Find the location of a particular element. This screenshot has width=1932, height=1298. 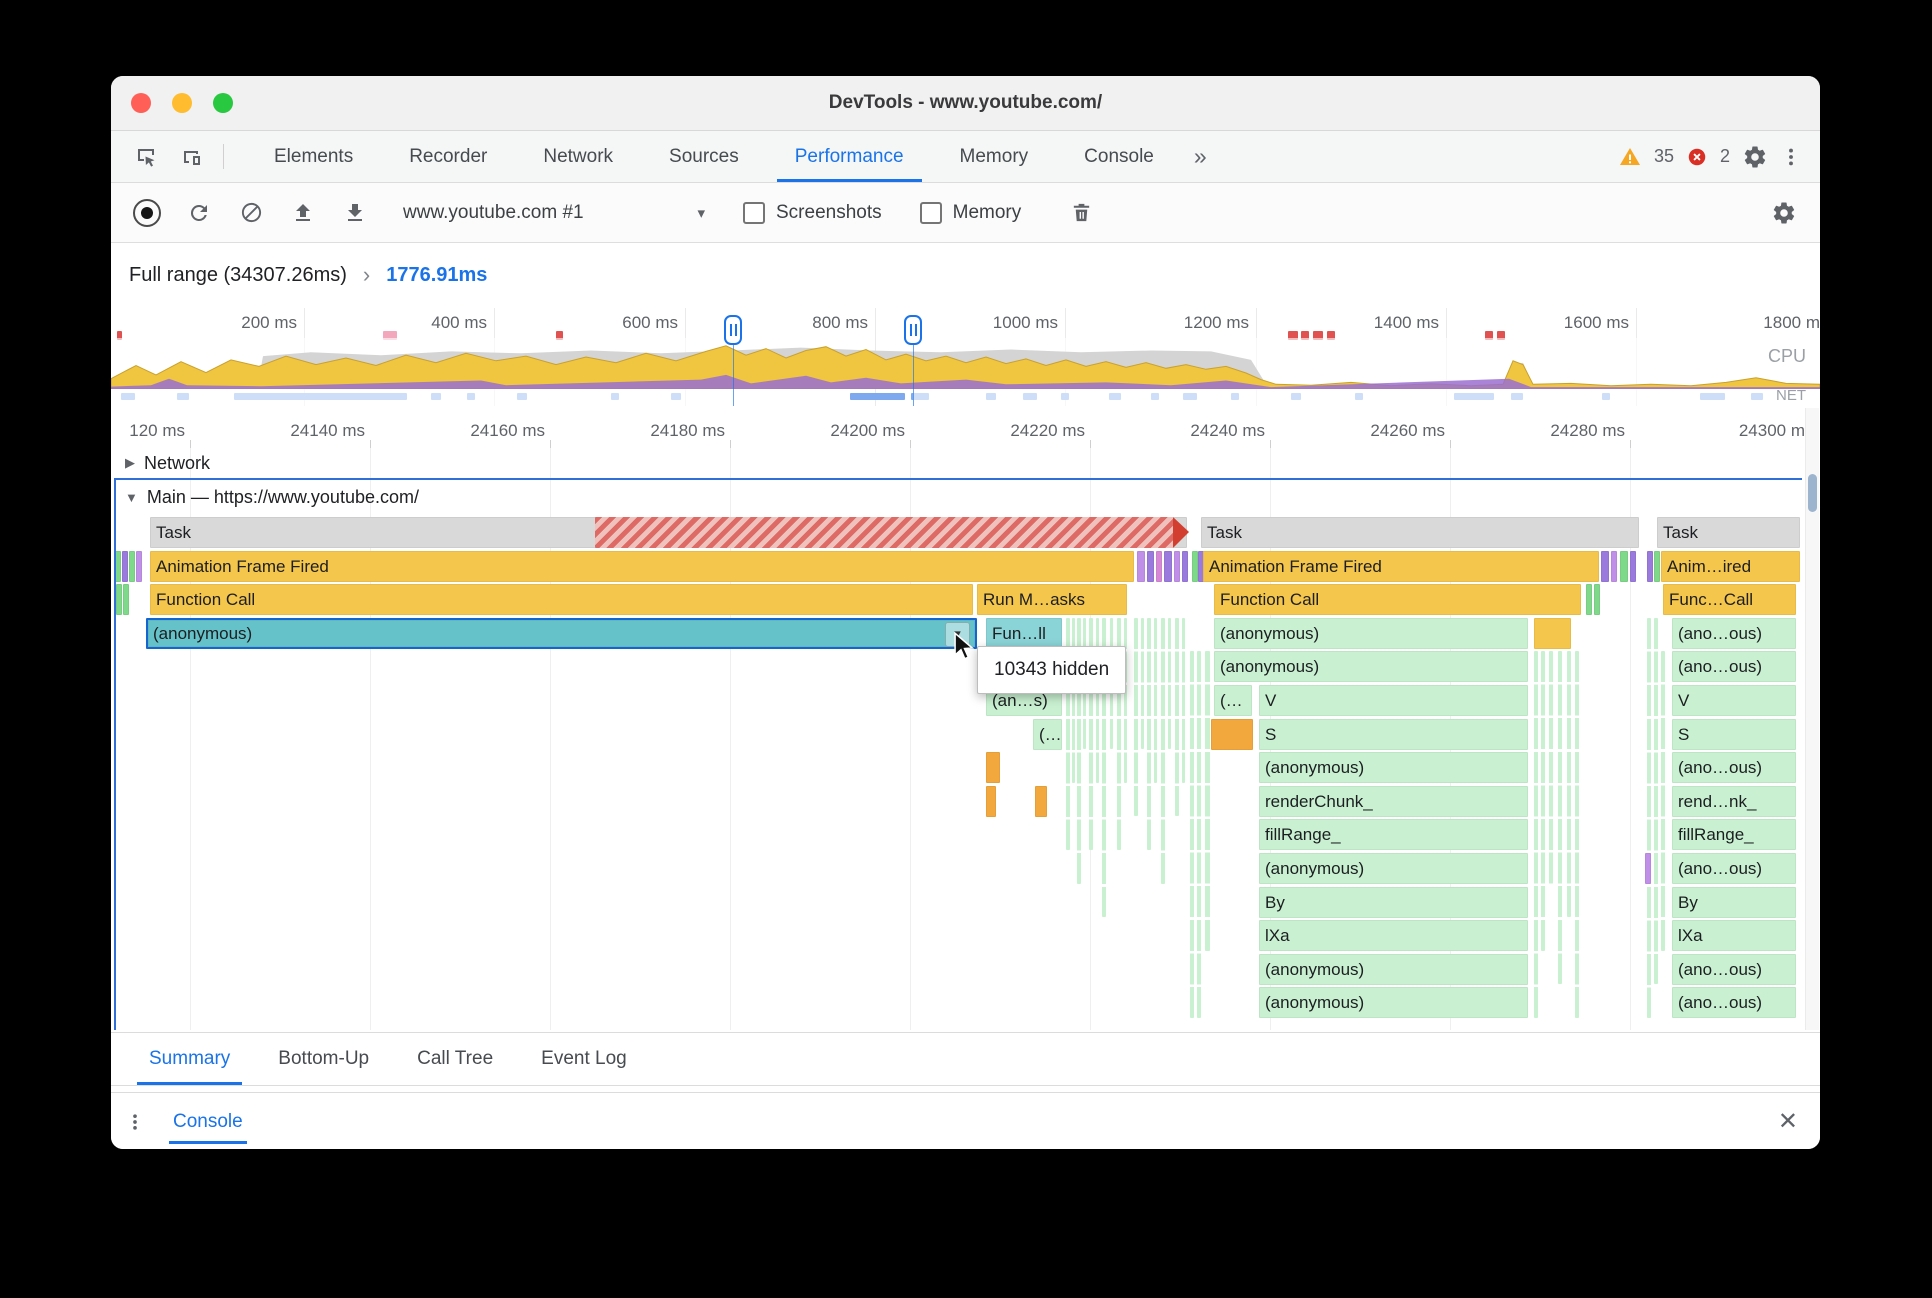

detail-tabs: Summary Bottom-Up Call Tree Event Log is located at coordinates (388, 1059).